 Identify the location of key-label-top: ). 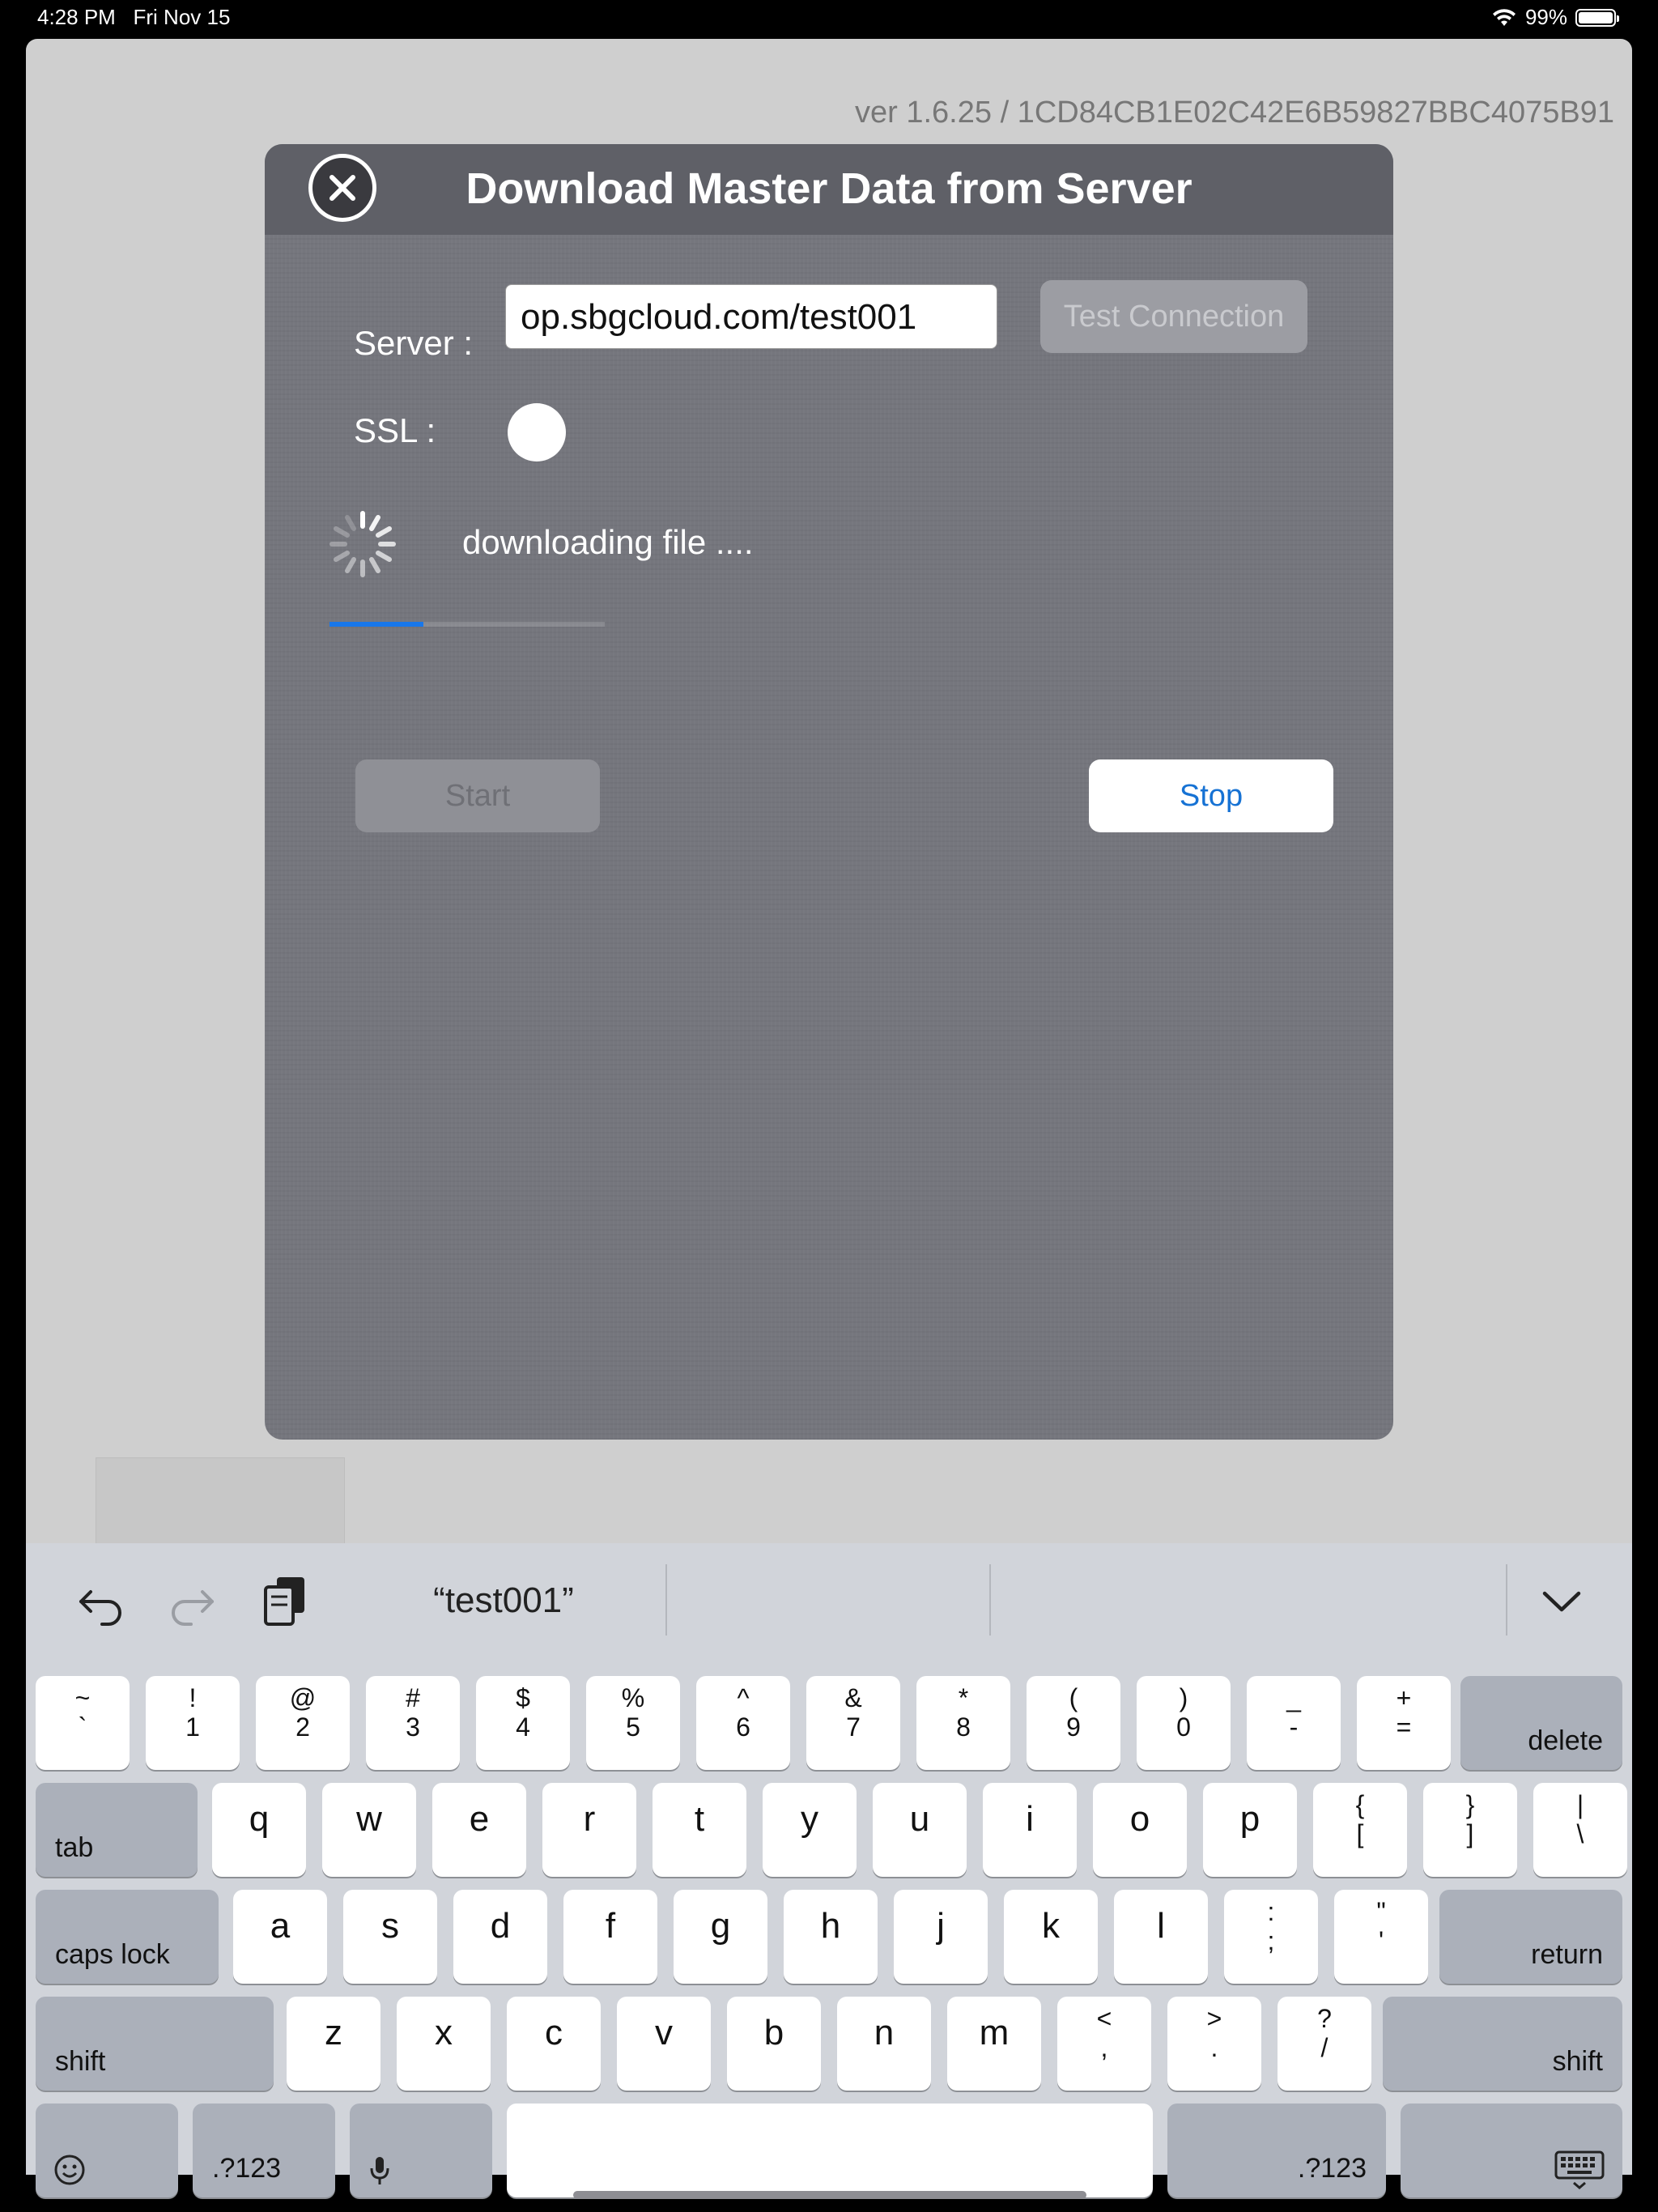
(1183, 1697).